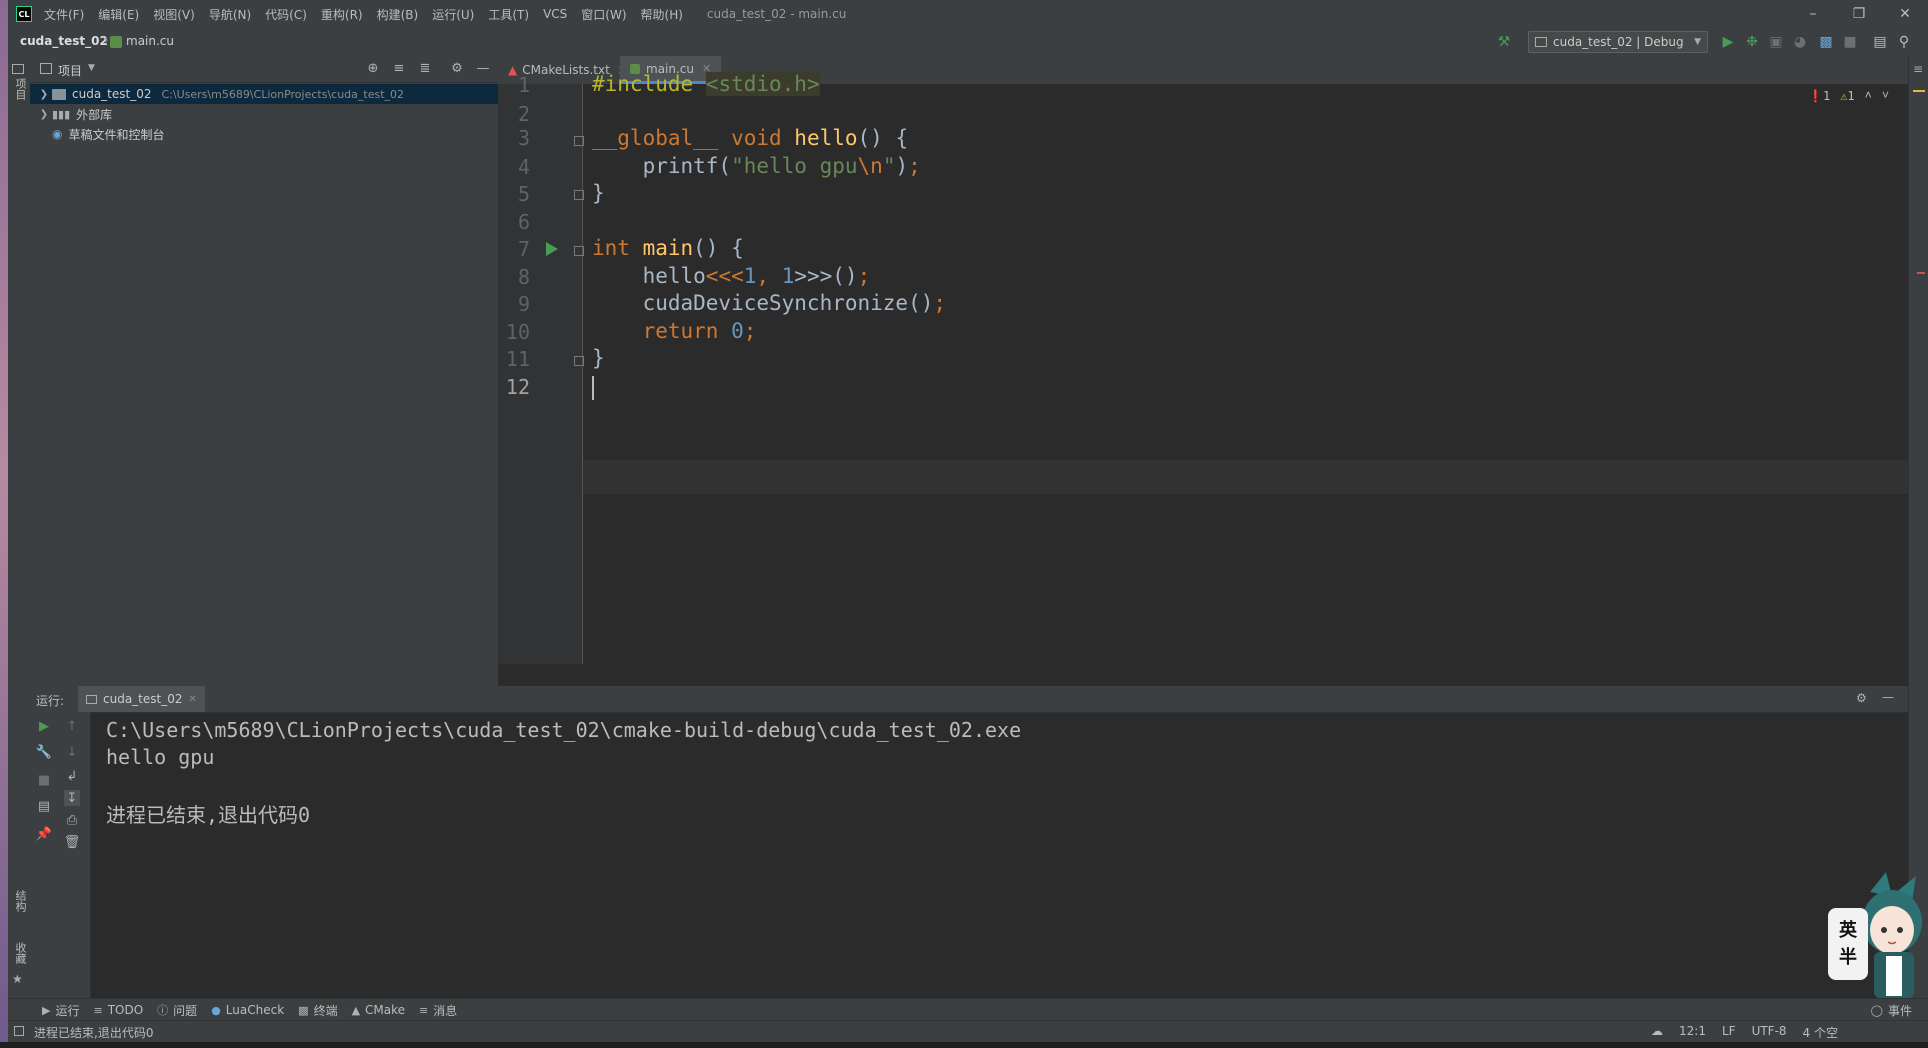 The image size is (1928, 1048). Describe the element at coordinates (662, 14) in the screenshot. I see `menu-help: 帮助(H)` at that location.